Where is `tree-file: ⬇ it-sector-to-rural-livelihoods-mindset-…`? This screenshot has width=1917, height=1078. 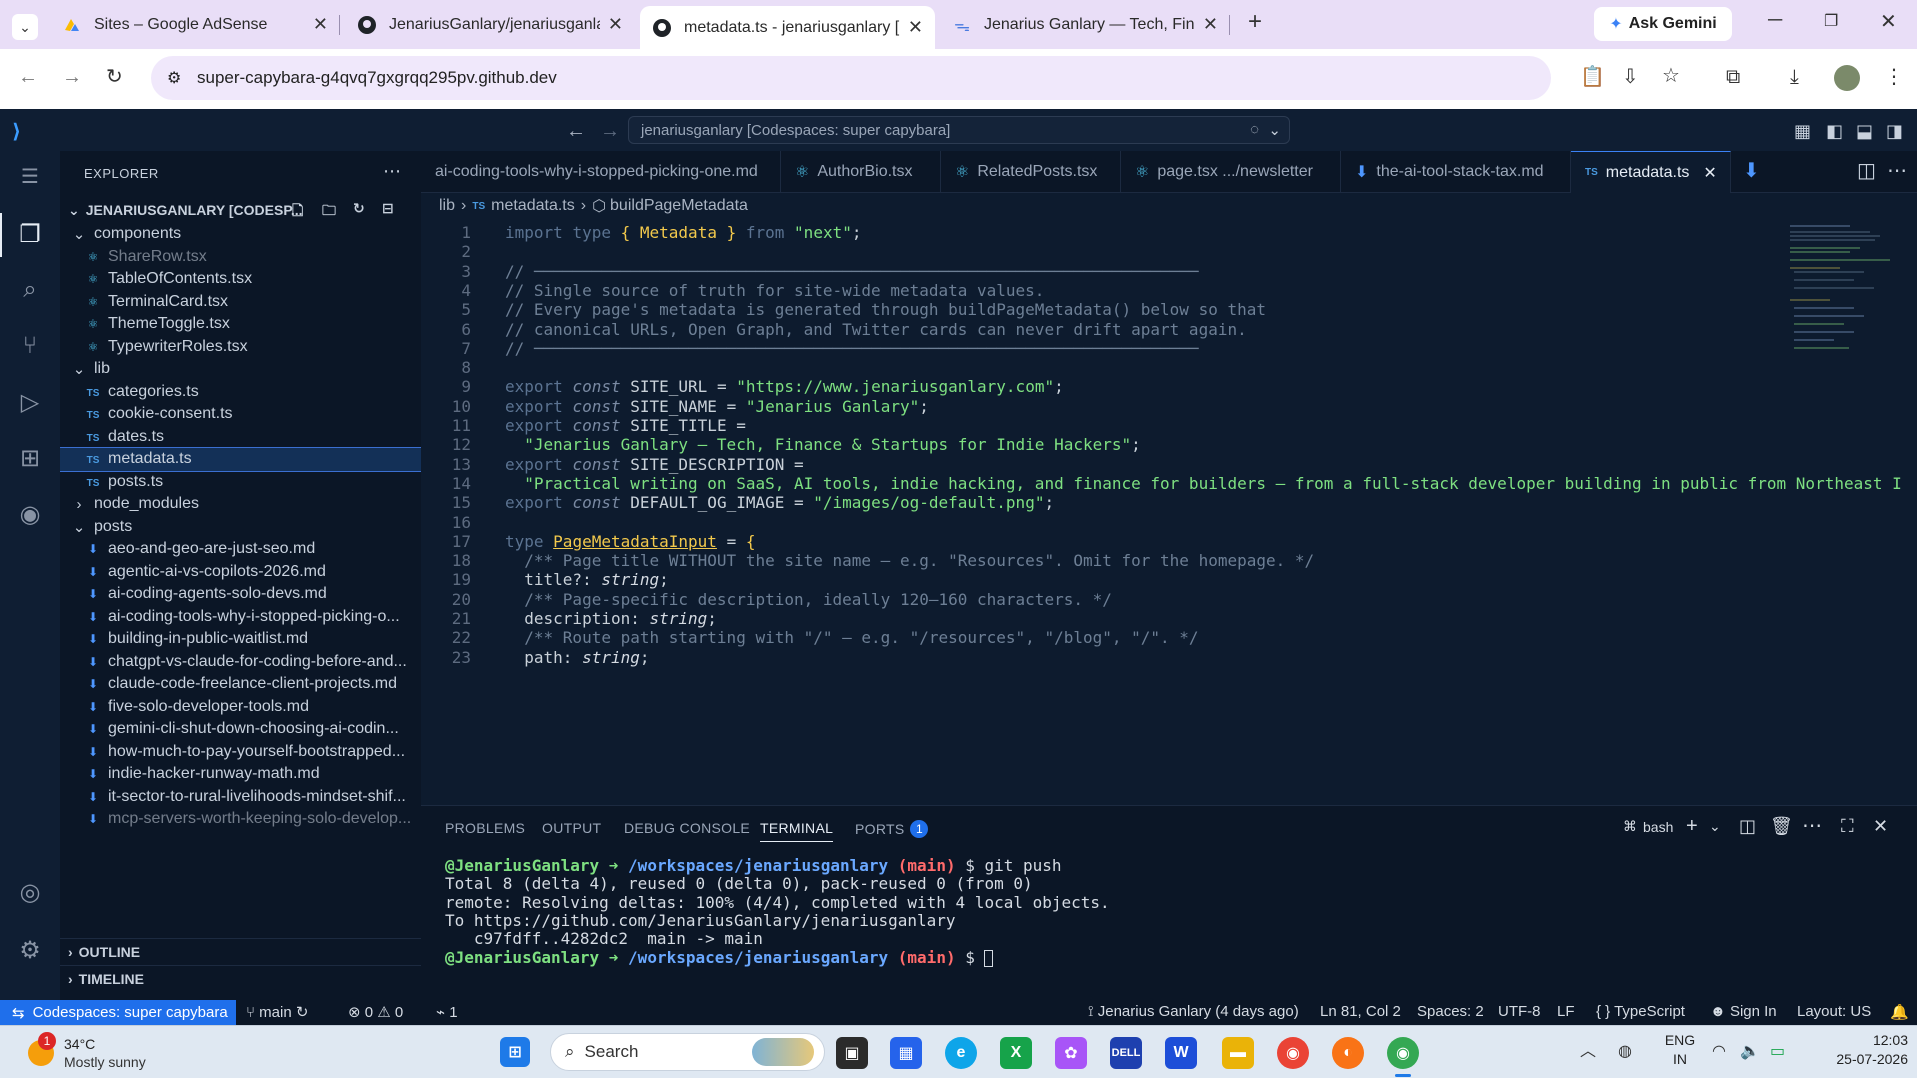 tree-file: ⬇ it-sector-to-rural-livelihoods-mindset-… is located at coordinates (240, 797).